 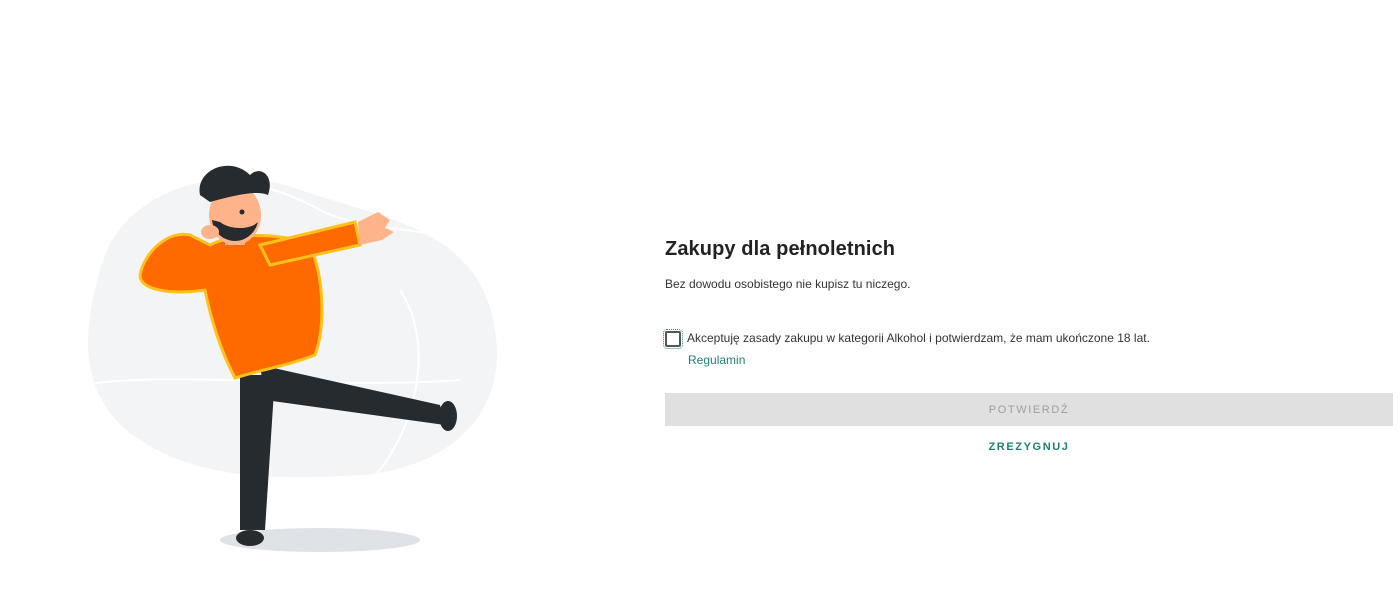 What do you see at coordinates (257, 452) in the screenshot?
I see `leg-stand` at bounding box center [257, 452].